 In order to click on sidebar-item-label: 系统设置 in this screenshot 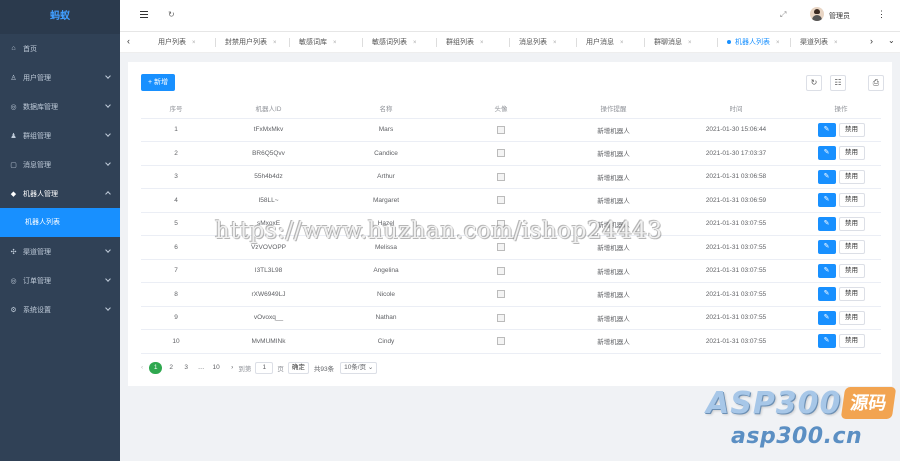, I will do `click(37, 310)`.